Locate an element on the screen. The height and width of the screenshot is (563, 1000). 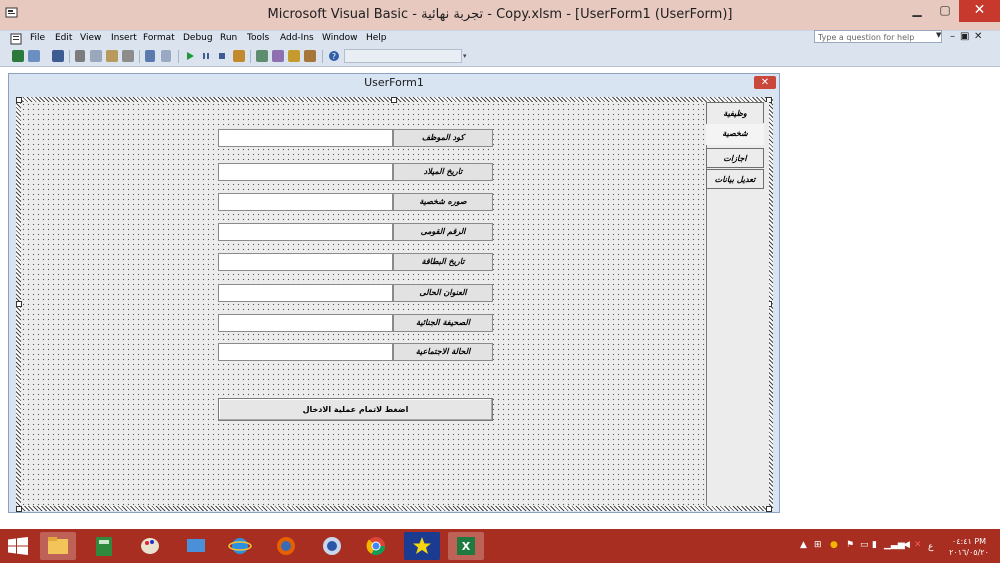
menu-insert: Insert is located at coordinates (124, 38).